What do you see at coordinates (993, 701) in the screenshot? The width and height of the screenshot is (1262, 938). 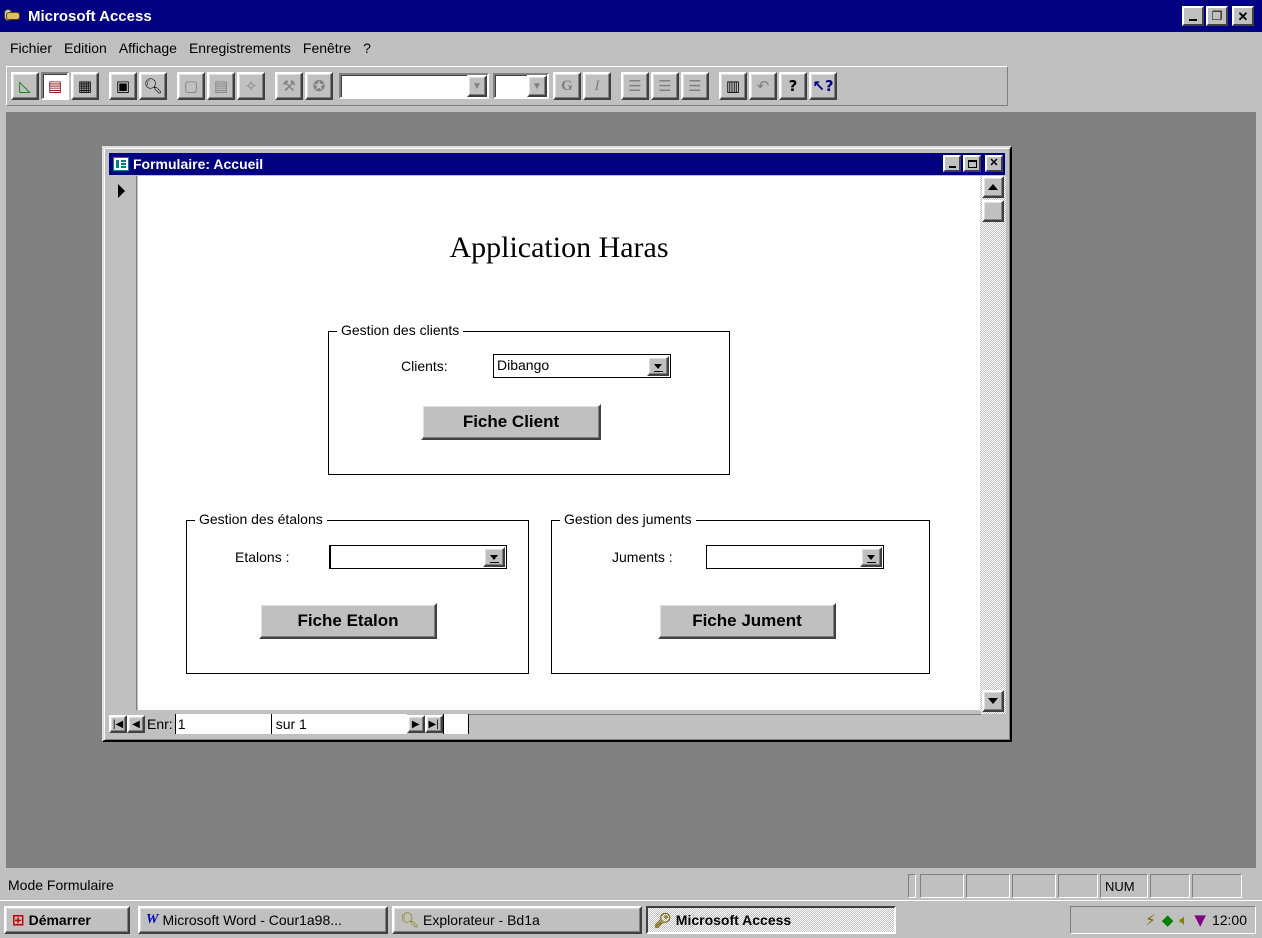 I see `scroll-down-icon` at bounding box center [993, 701].